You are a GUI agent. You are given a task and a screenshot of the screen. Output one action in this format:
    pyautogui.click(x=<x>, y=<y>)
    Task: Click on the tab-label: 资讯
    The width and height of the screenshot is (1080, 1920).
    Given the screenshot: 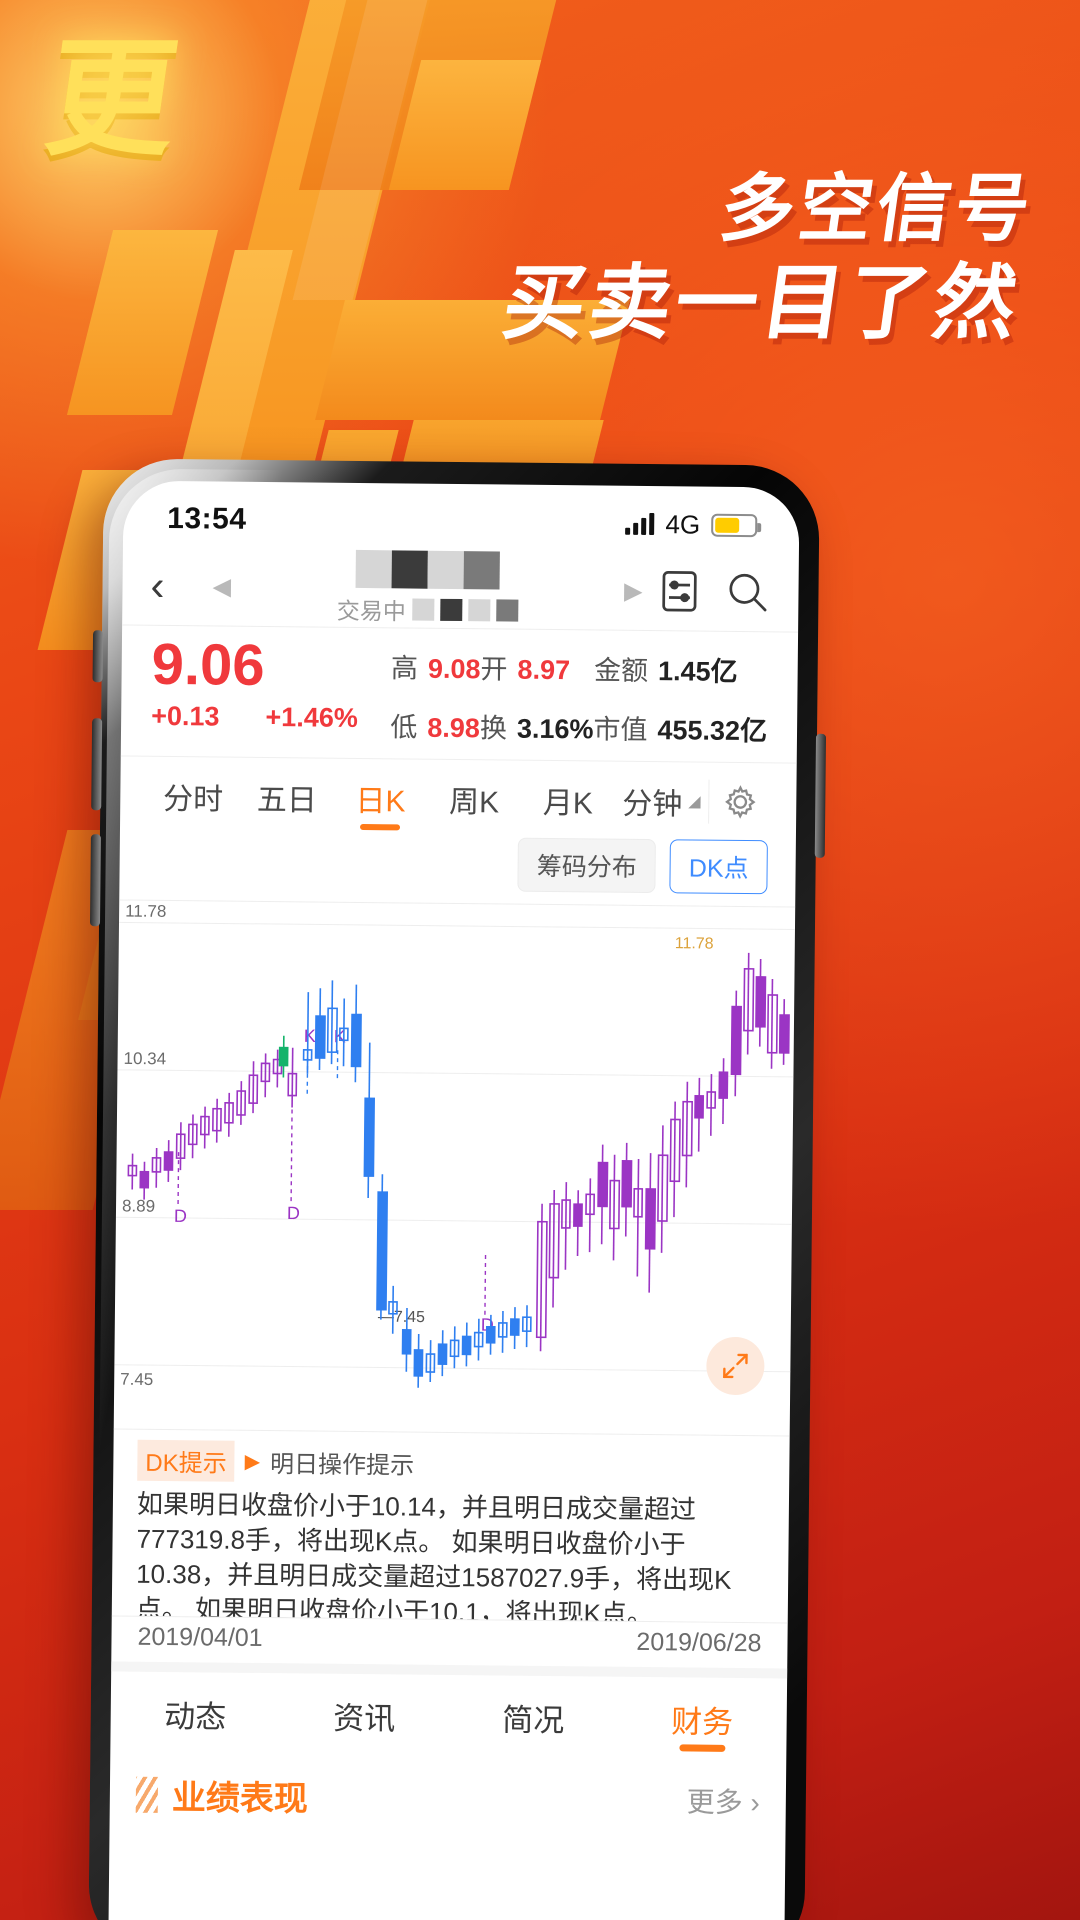 What is the action you would take?
    pyautogui.click(x=364, y=1718)
    